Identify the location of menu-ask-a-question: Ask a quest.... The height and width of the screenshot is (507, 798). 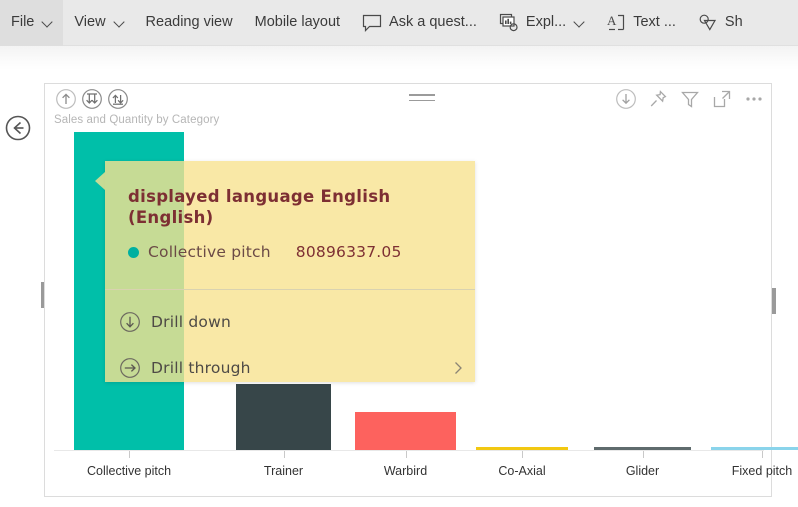
(419, 23).